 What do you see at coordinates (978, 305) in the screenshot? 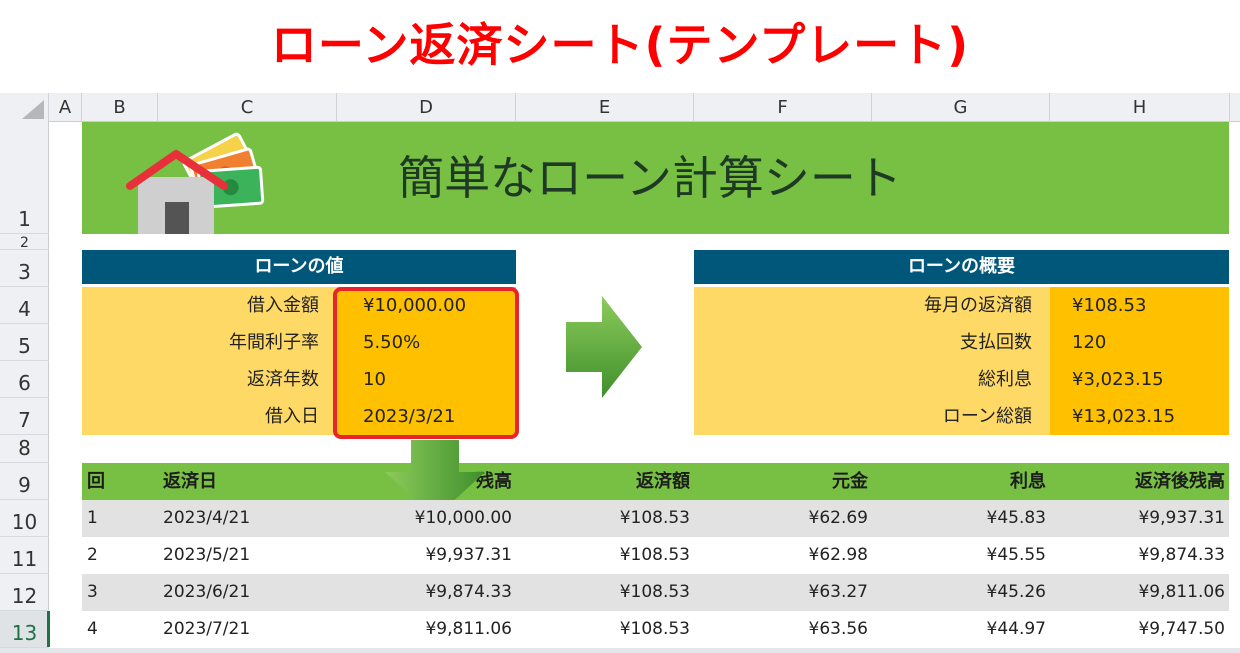
I see `monthly-payment-label: 毎月の返済額` at bounding box center [978, 305].